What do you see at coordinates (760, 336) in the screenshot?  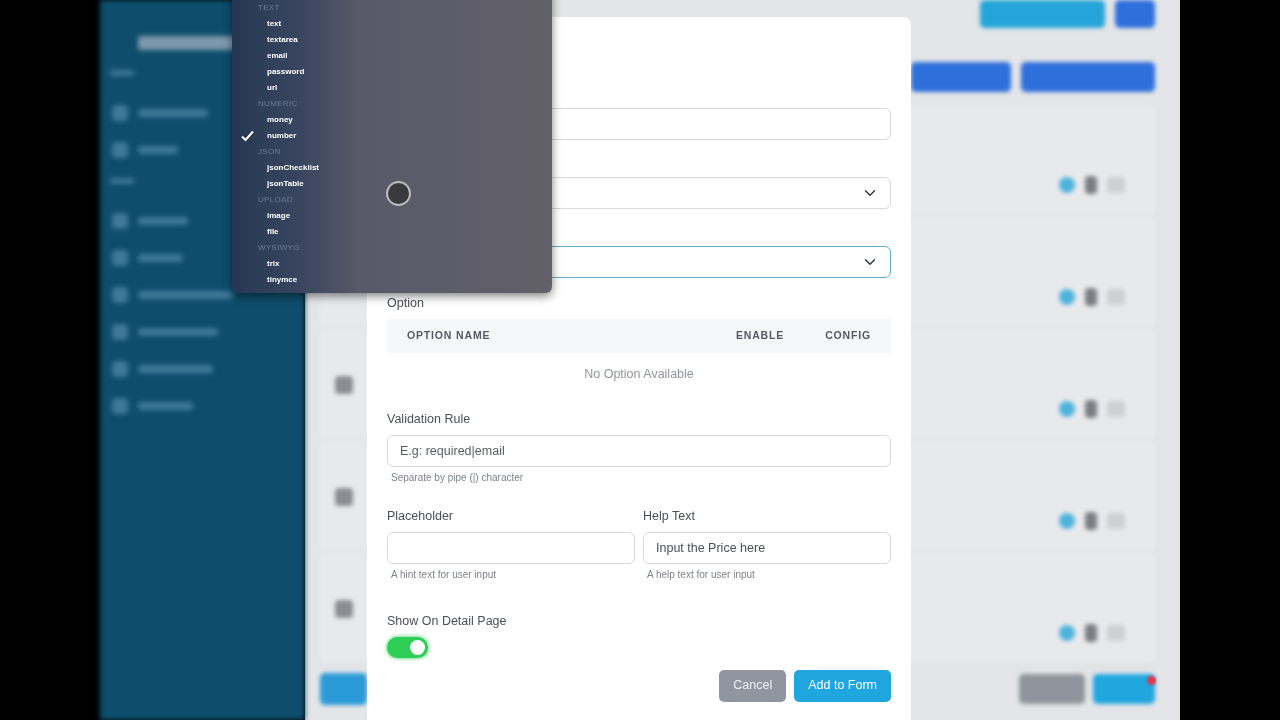 I see `column-header: ENABLE` at bounding box center [760, 336].